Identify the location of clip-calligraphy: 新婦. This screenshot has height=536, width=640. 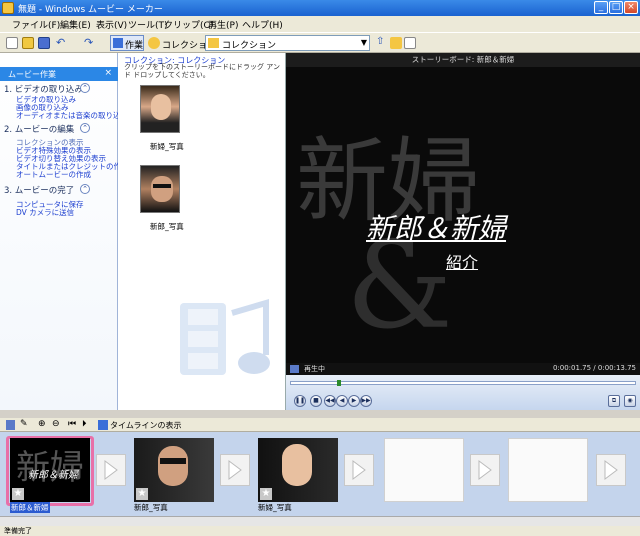
(50, 468).